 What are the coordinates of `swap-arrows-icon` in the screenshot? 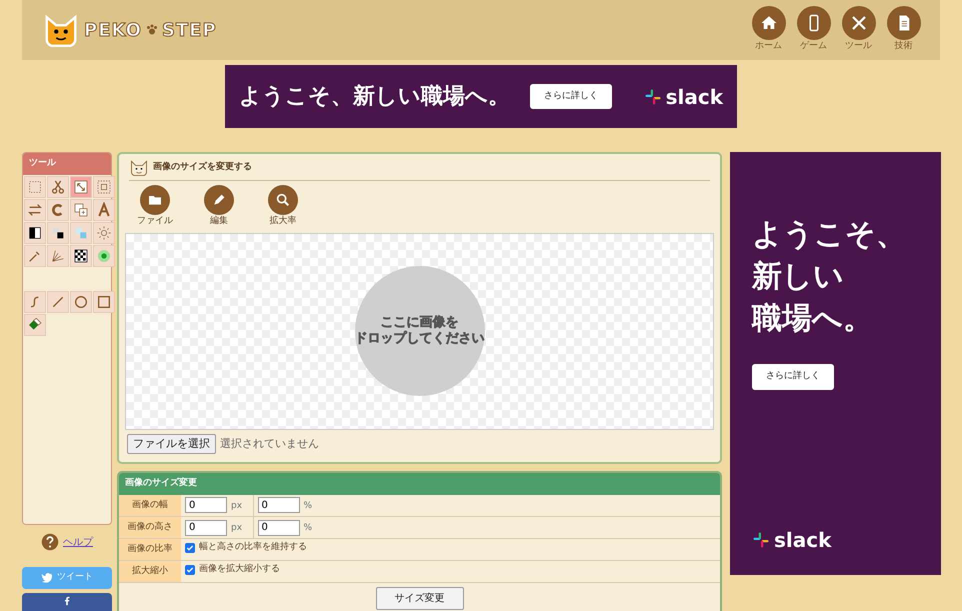 It's located at (35, 210).